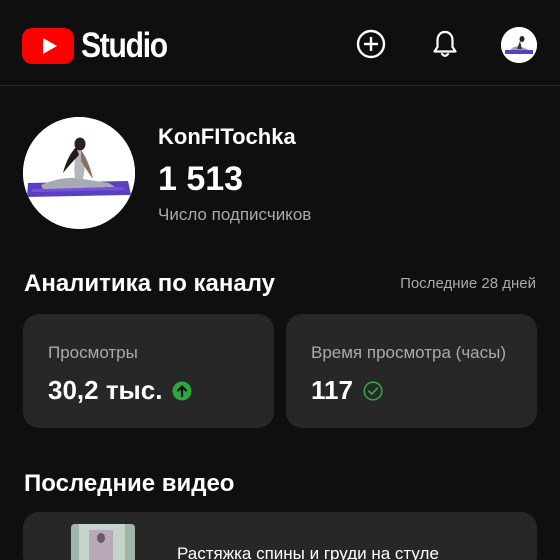  I want to click on views-value-row: 30,2 тыс., so click(120, 390).